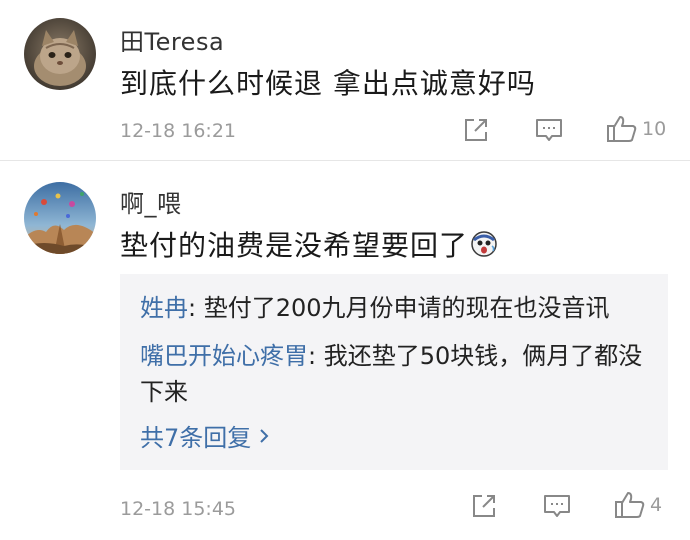 The width and height of the screenshot is (690, 540). I want to click on chevron-right-icon, so click(264, 435).